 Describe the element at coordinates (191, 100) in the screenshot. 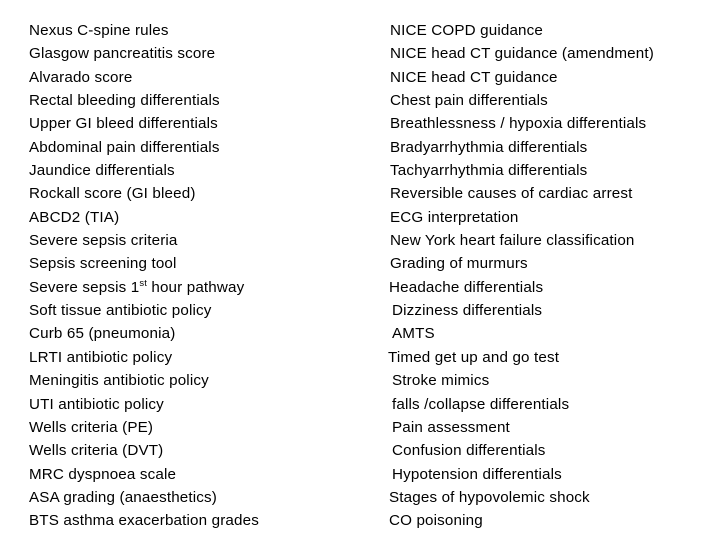

I see `list-item: Rectal bleeding differentials` at that location.